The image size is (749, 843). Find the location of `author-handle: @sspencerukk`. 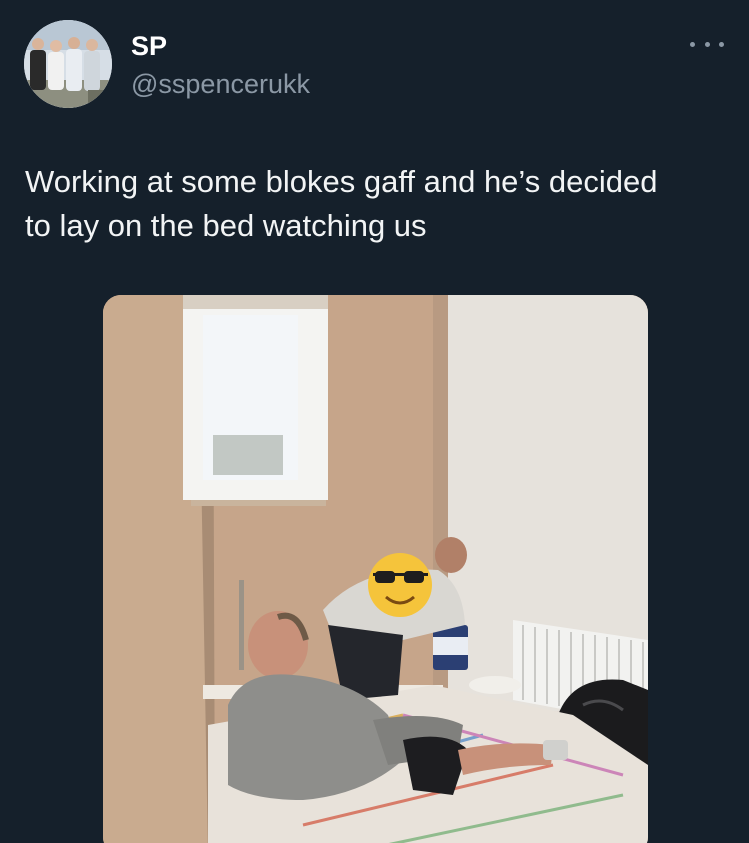

author-handle: @sspencerukk is located at coordinates (220, 84).